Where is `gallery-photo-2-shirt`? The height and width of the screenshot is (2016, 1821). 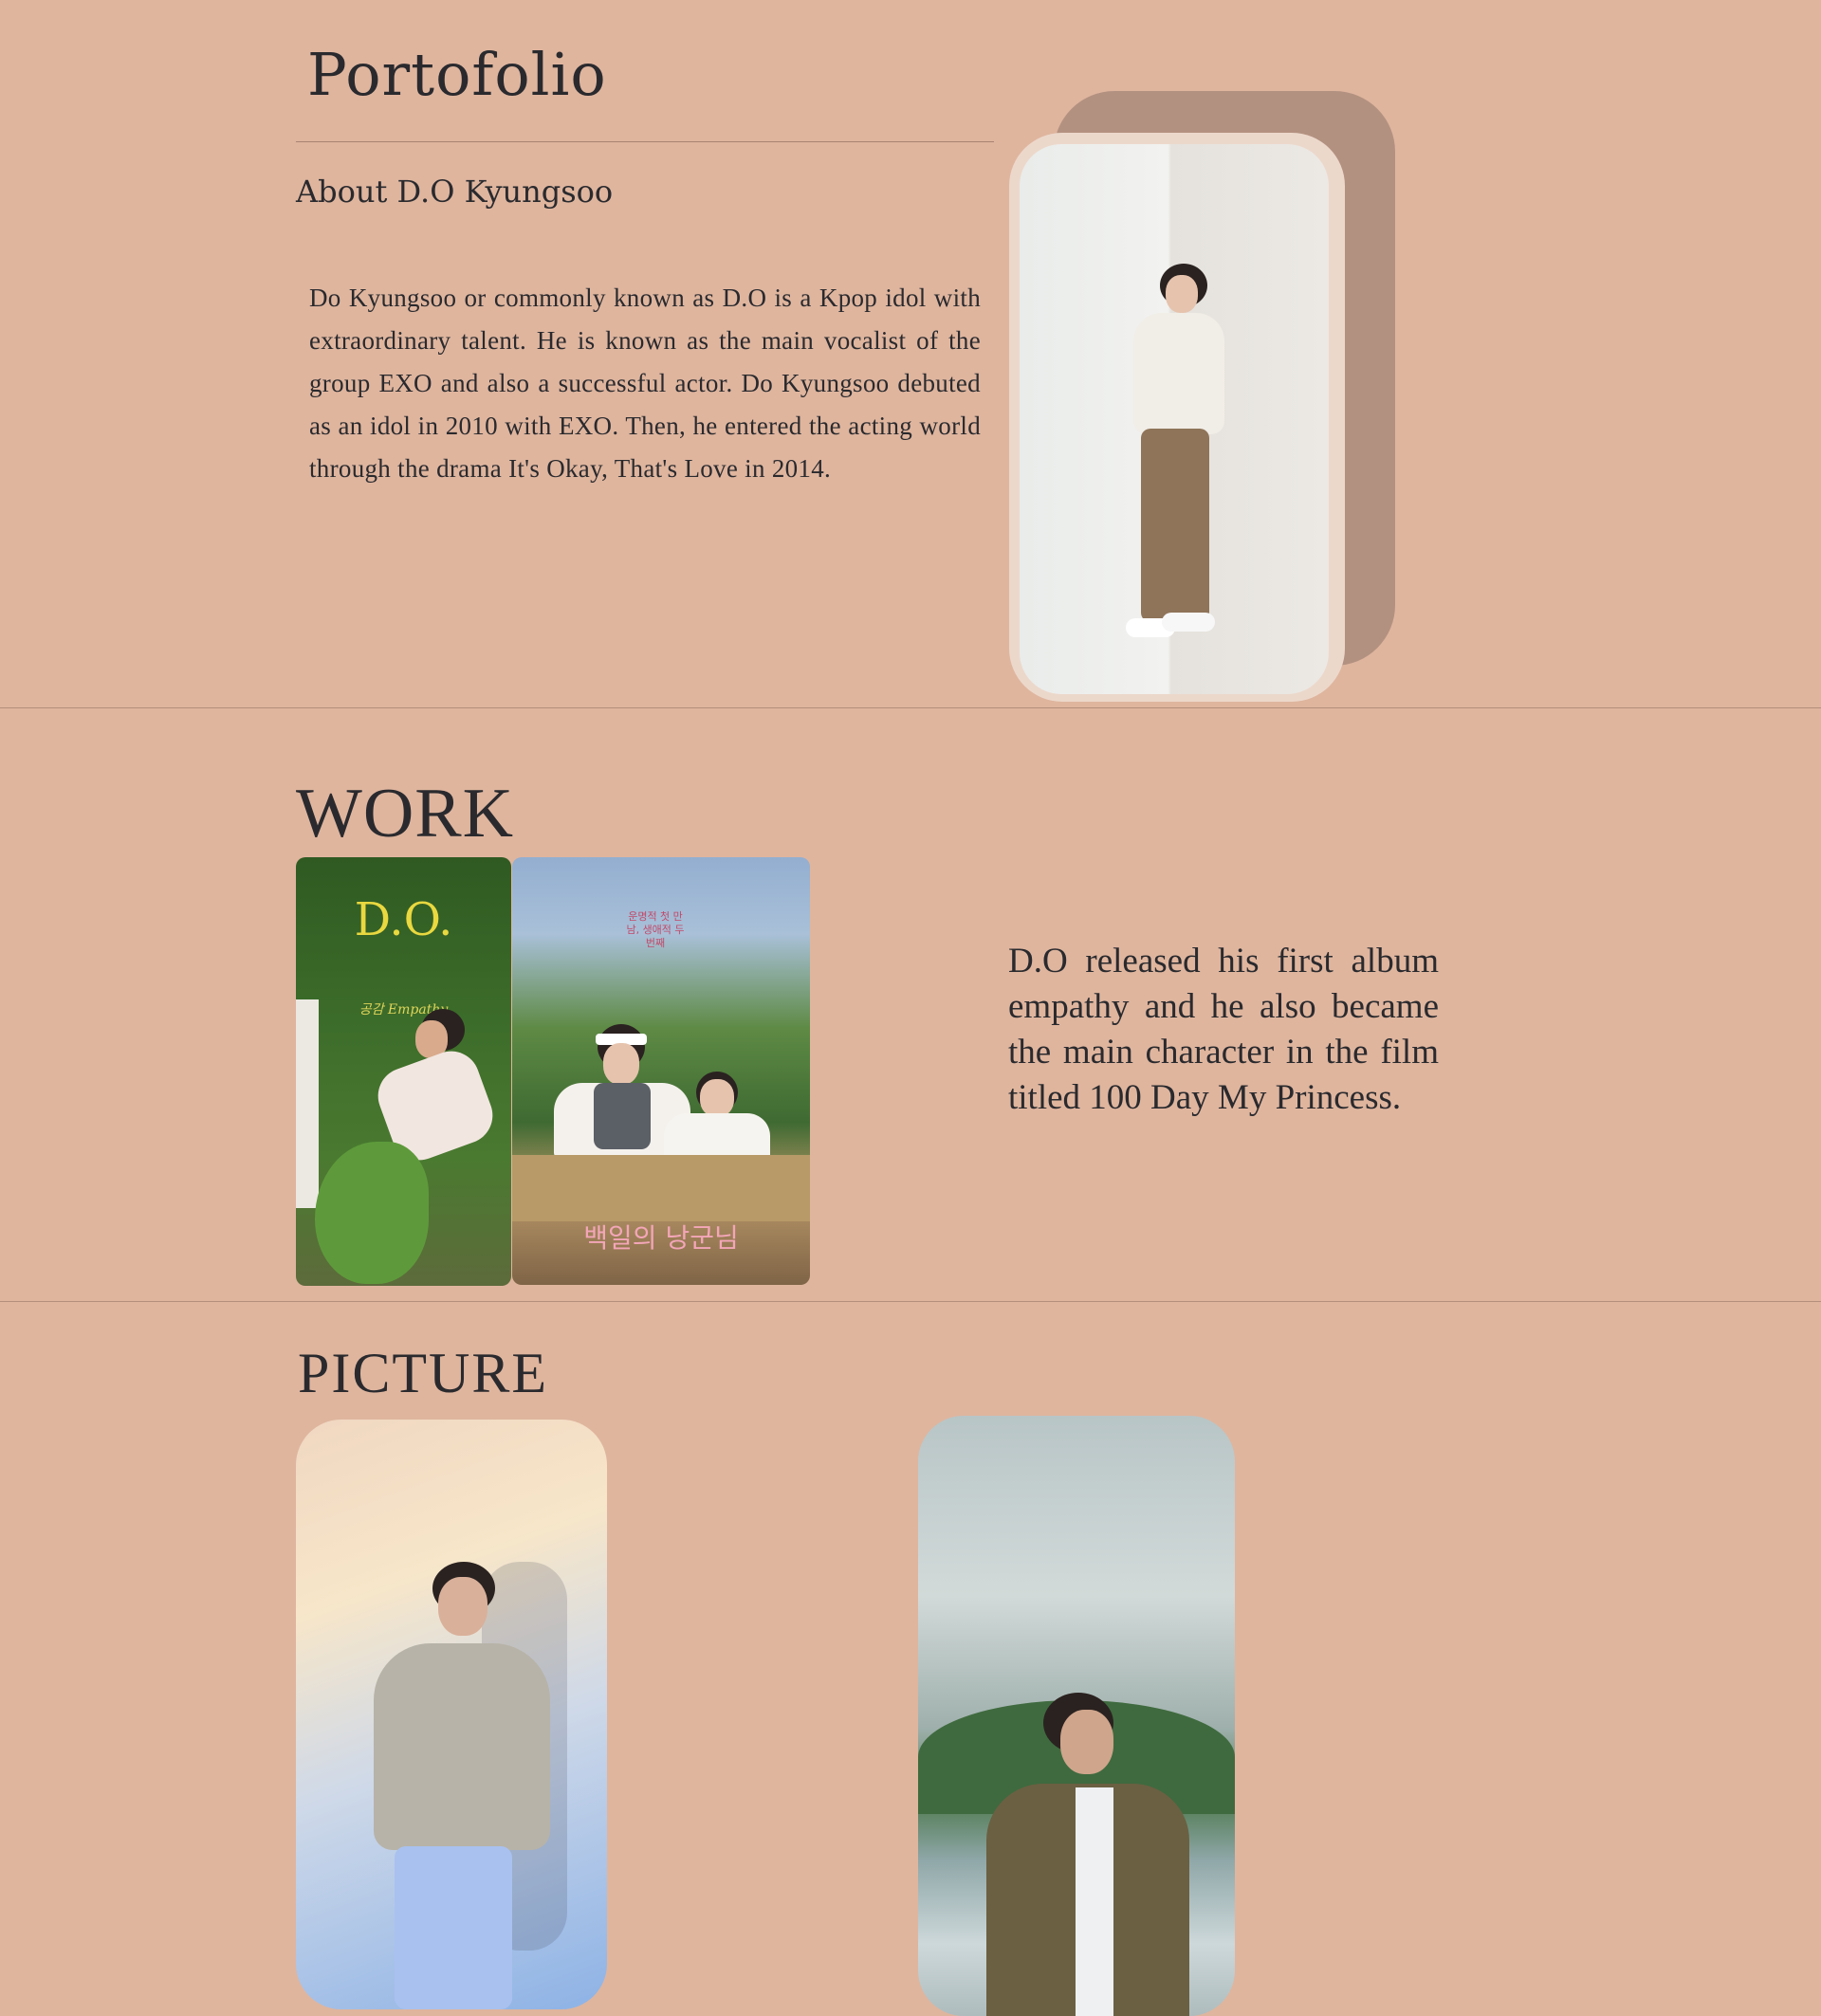 gallery-photo-2-shirt is located at coordinates (1094, 1901).